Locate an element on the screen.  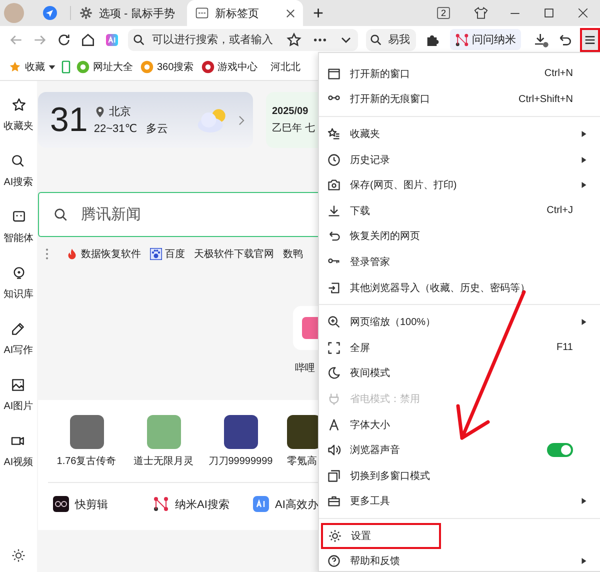
sidebar-item: AI视频 is located at coordinates (19, 461).